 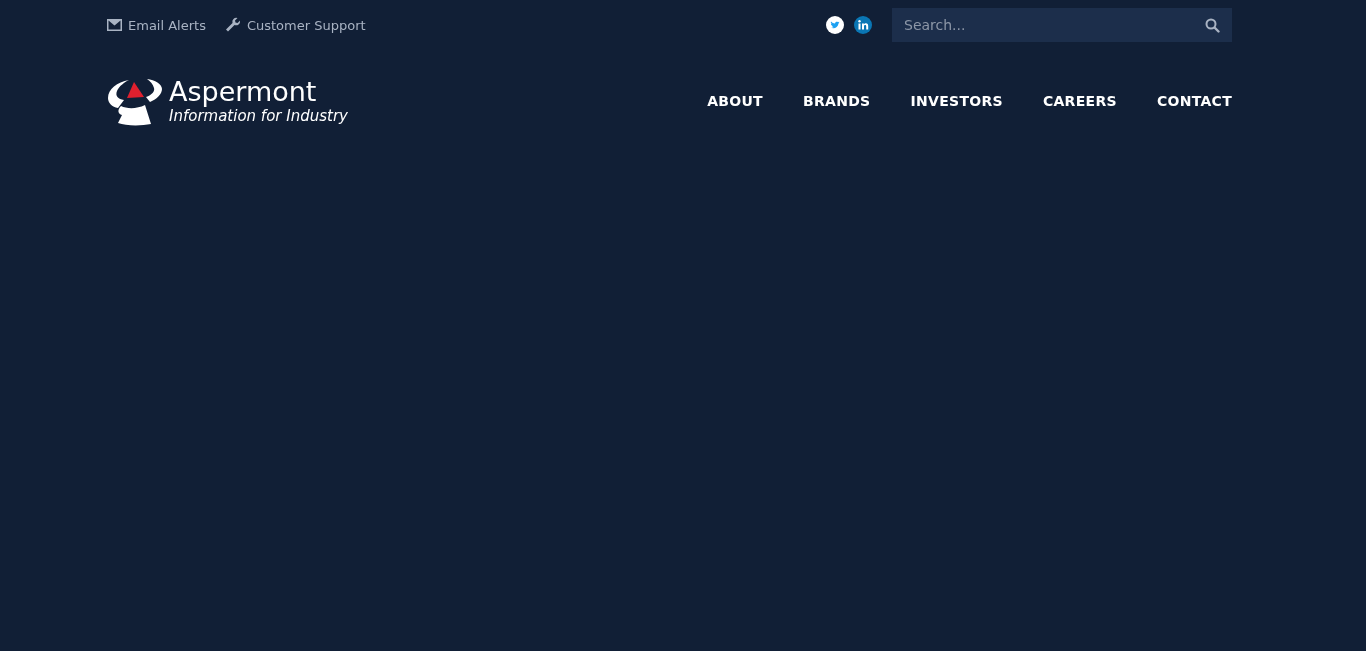 What do you see at coordinates (258, 116) in the screenshot?
I see `logo-tagline: Information for Industry` at bounding box center [258, 116].